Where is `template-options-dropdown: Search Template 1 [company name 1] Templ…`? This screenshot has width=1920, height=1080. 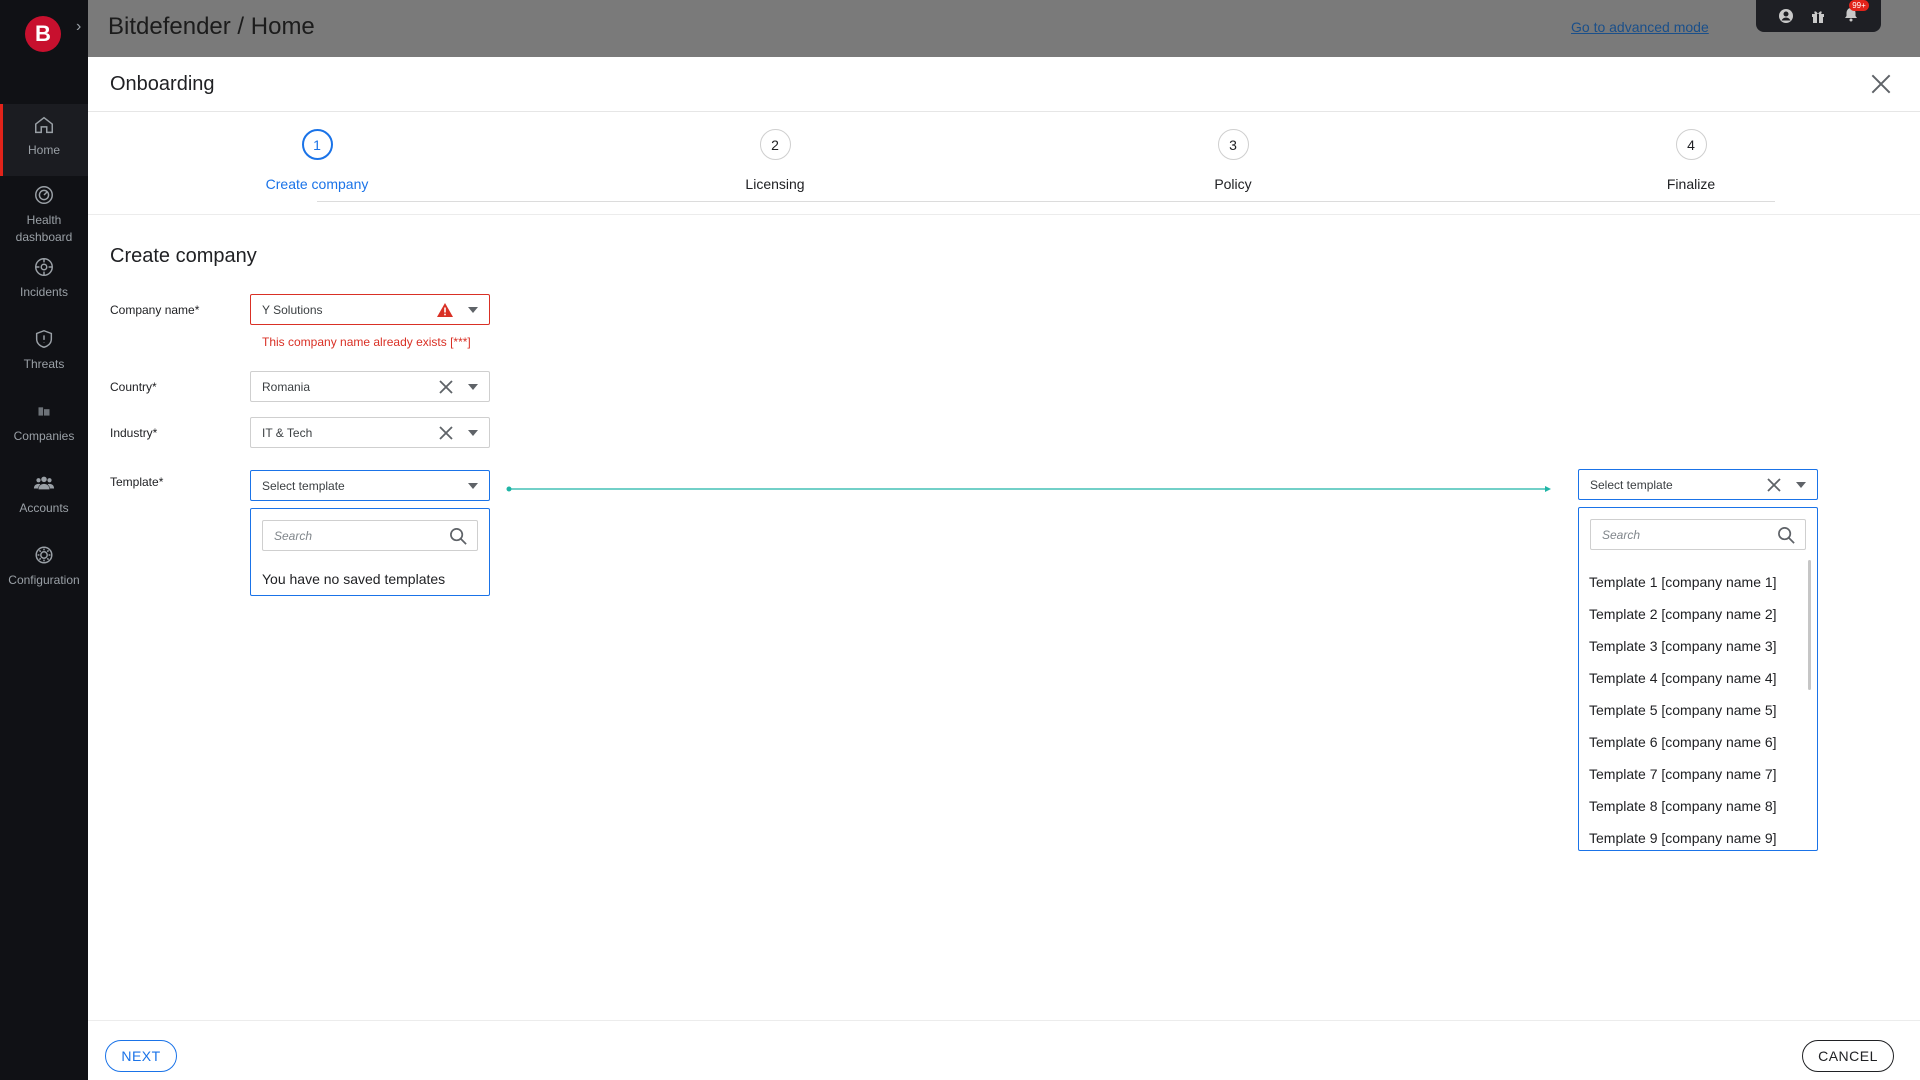
template-options-dropdown: Search Template 1 [company name 1] Templ… is located at coordinates (1698, 679).